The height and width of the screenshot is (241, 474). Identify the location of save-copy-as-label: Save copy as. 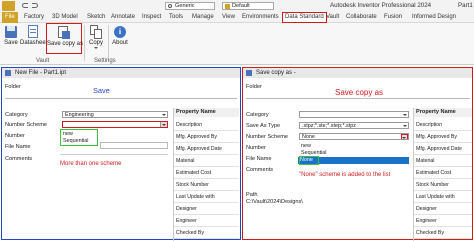
(65, 44).